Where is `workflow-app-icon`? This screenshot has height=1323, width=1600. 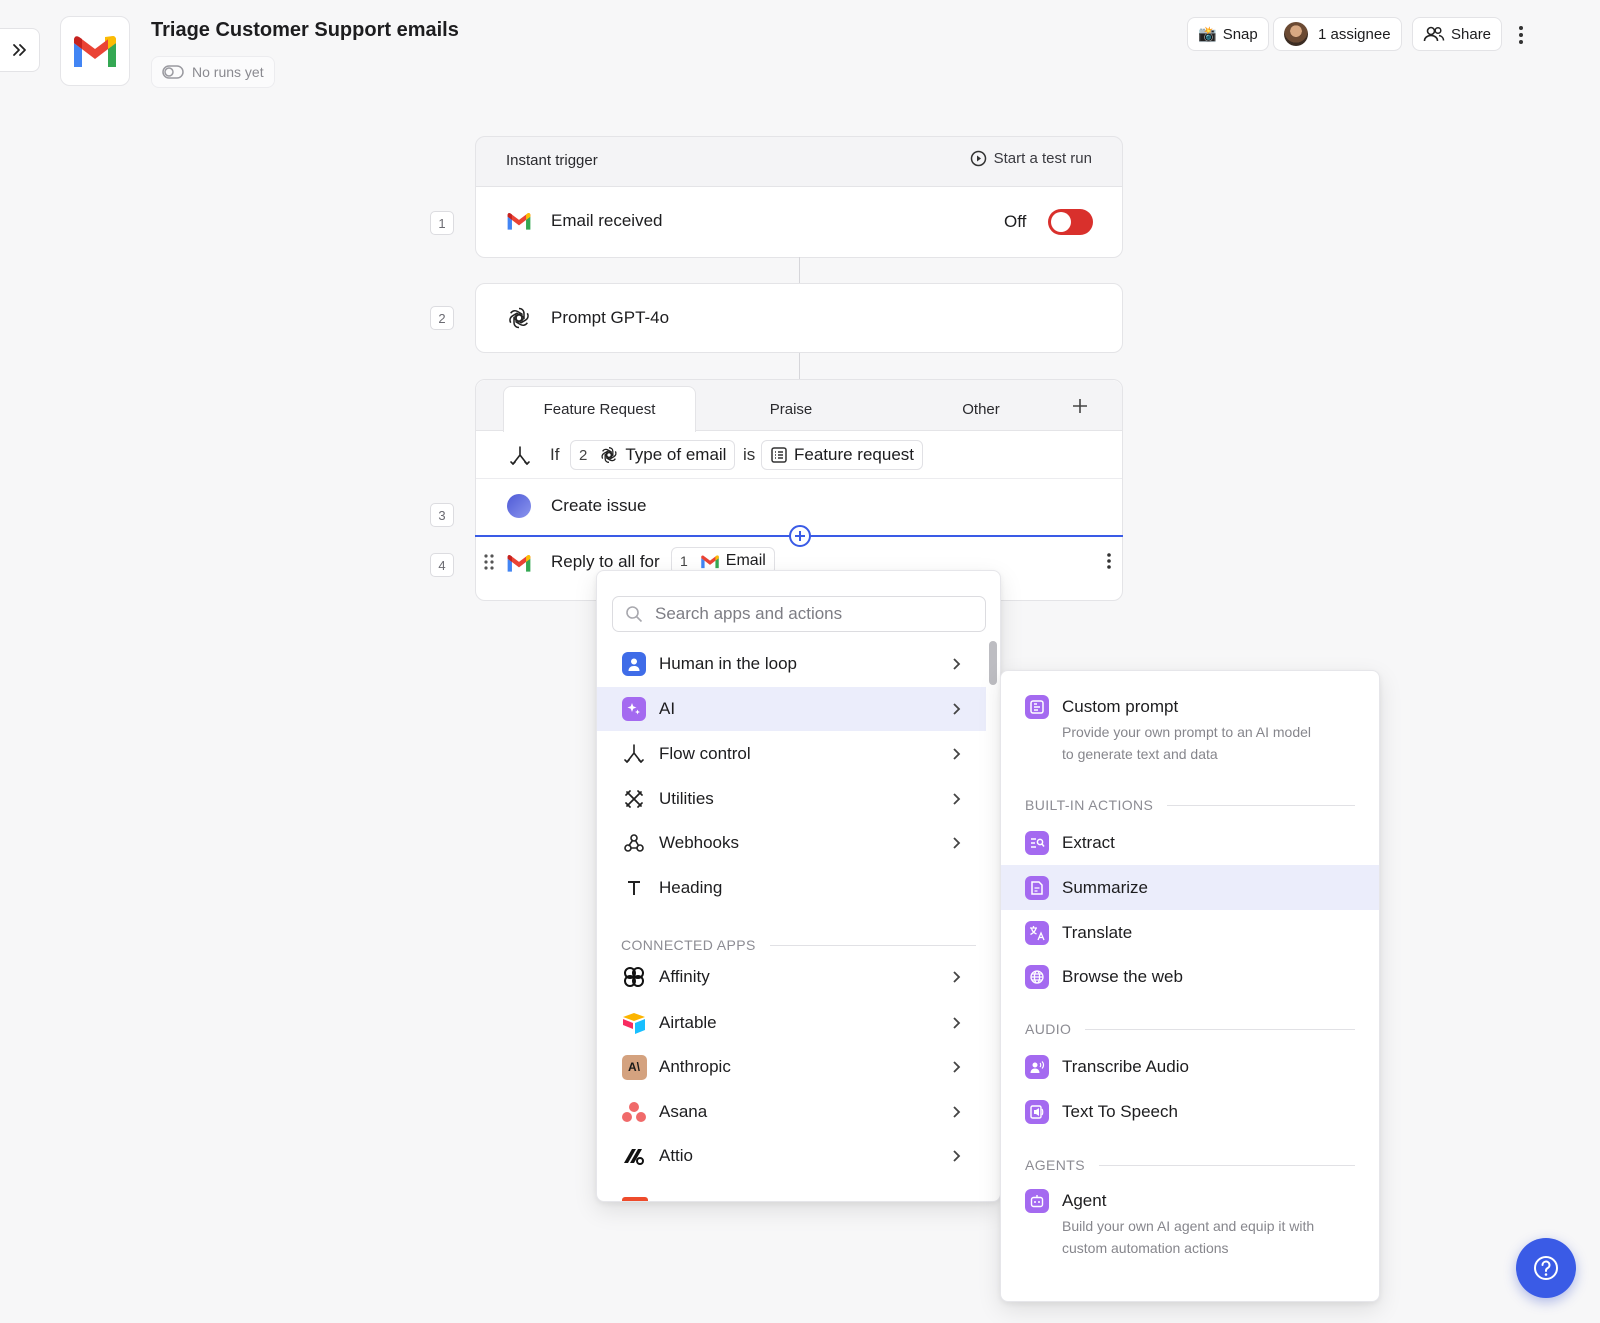 workflow-app-icon is located at coordinates (95, 51).